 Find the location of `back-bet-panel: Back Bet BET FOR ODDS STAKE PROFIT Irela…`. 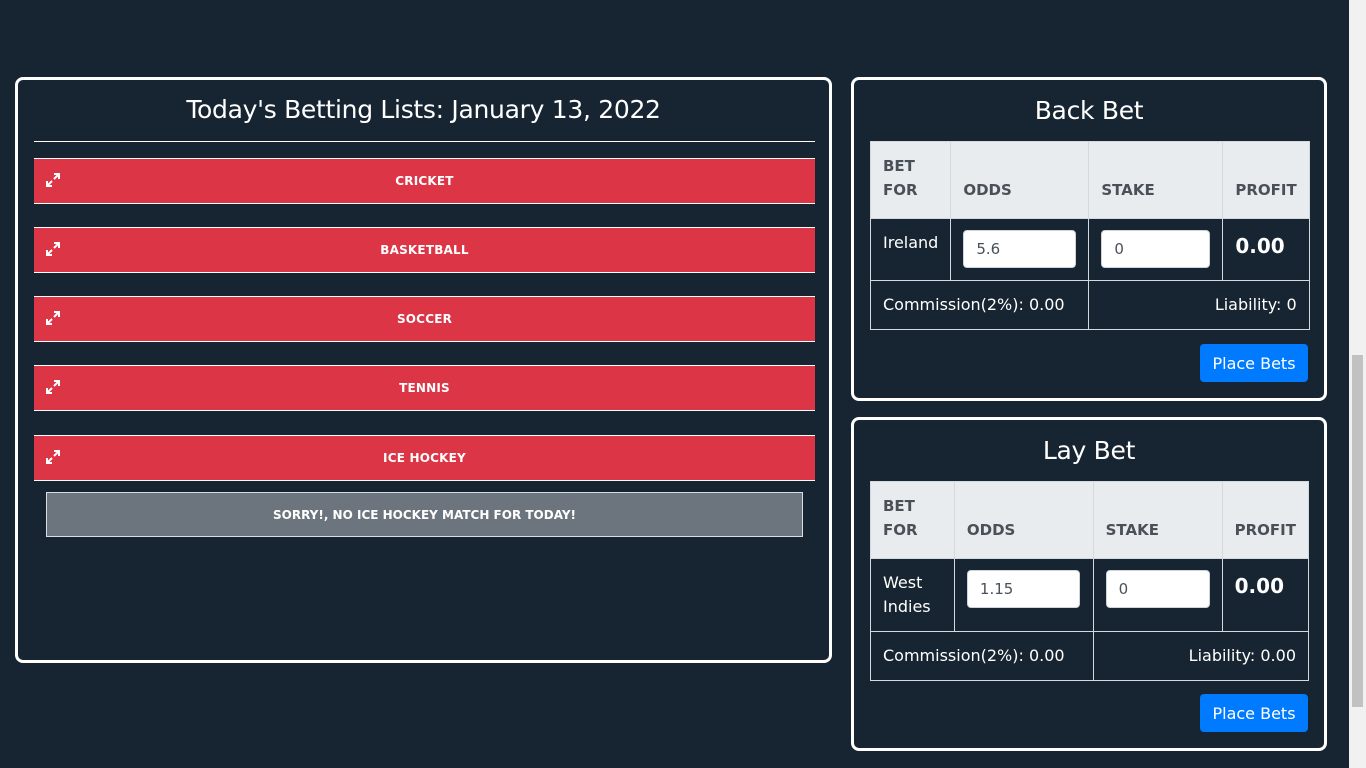

back-bet-panel: Back Bet BET FOR ODDS STAKE PROFIT Irela… is located at coordinates (1089, 239).